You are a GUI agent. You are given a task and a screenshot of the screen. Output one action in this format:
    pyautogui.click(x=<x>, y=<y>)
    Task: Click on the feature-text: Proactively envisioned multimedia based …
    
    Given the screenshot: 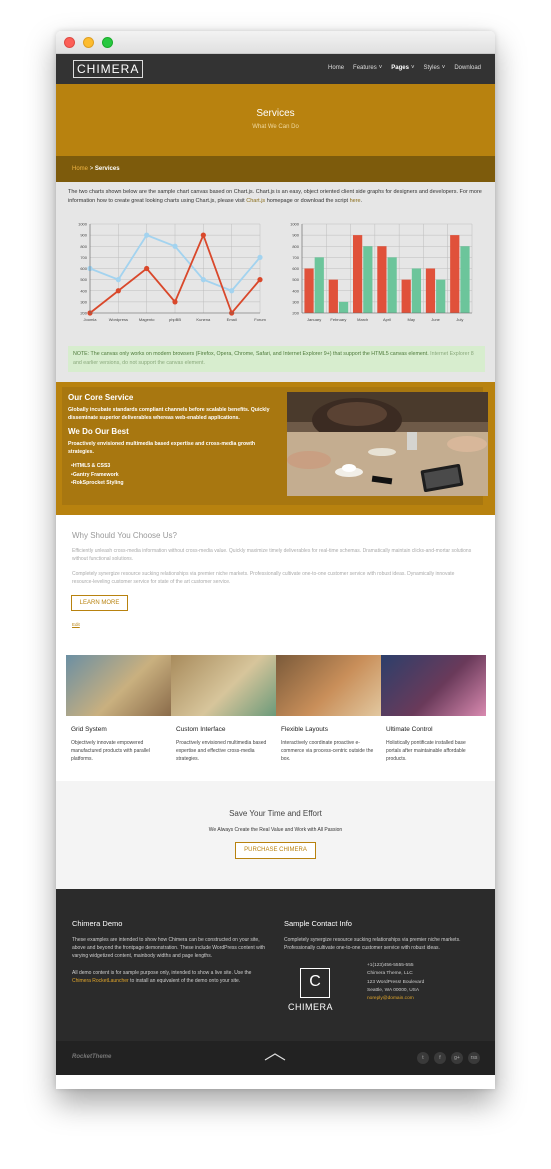 What is the action you would take?
    pyautogui.click(x=221, y=751)
    